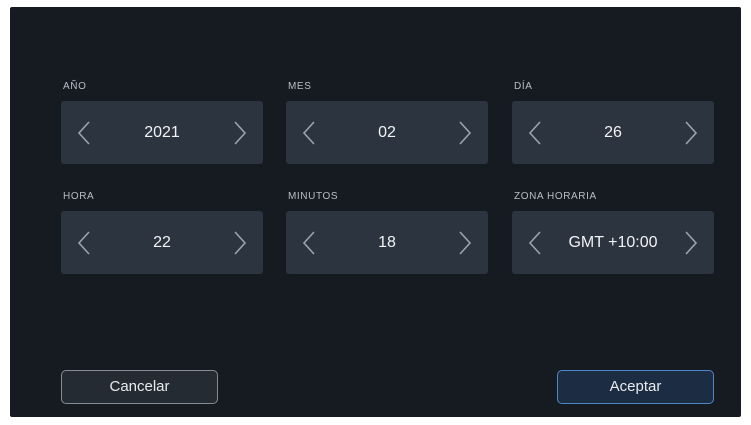 Image resolution: width=751 pixels, height=425 pixels. I want to click on year-label: AÑO, so click(75, 86).